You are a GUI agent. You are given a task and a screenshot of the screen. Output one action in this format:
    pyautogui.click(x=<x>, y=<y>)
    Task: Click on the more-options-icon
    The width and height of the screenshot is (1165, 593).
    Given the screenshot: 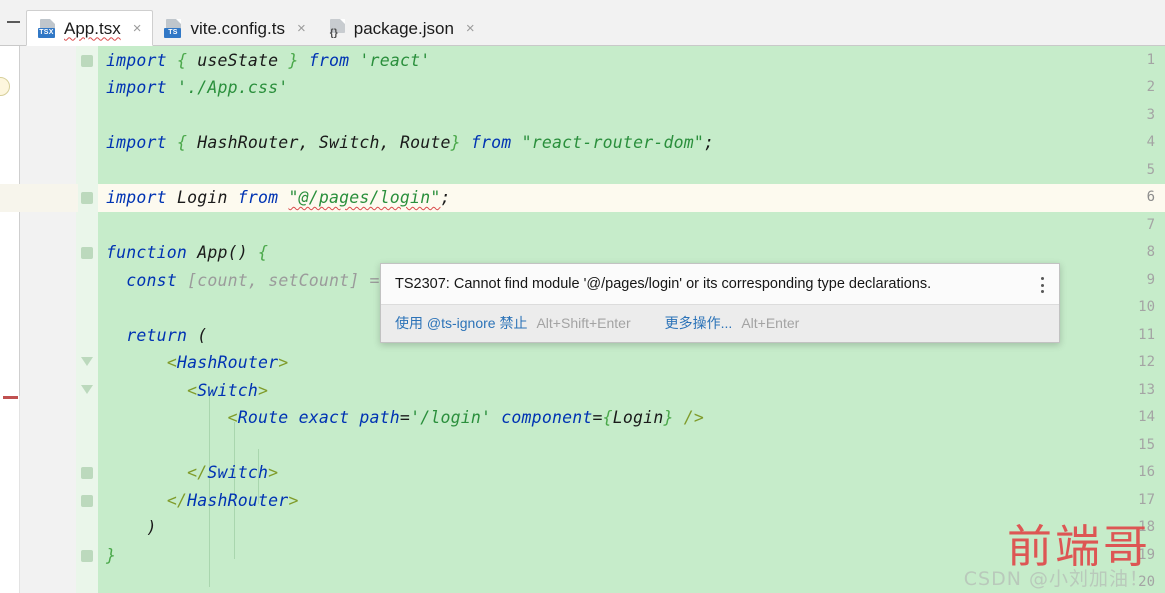 What is the action you would take?
    pyautogui.click(x=1042, y=285)
    